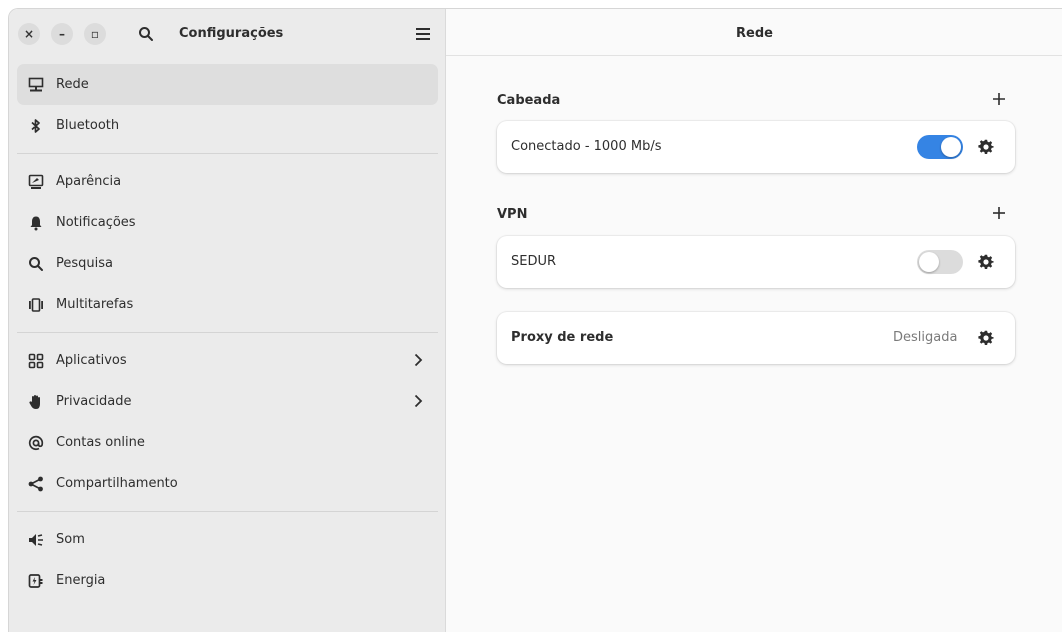  Describe the element at coordinates (562, 337) in the screenshot. I see `proxy-label: Proxy de rede` at that location.